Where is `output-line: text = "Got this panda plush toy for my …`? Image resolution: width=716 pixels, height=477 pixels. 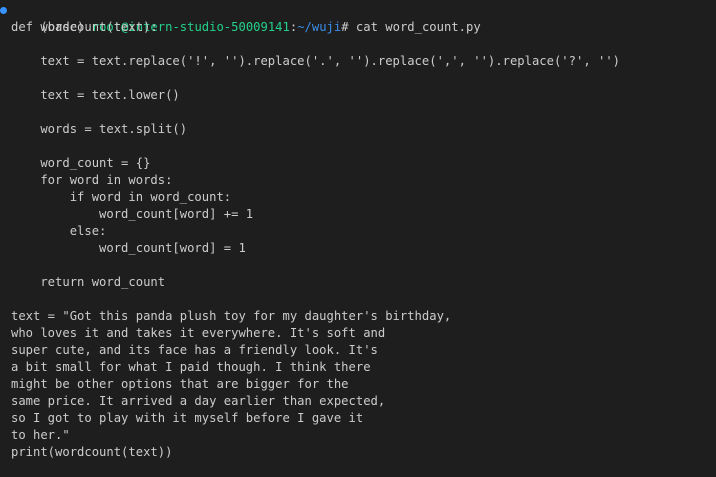
output-line: text = "Got this panda plush toy for my … is located at coordinates (231, 316).